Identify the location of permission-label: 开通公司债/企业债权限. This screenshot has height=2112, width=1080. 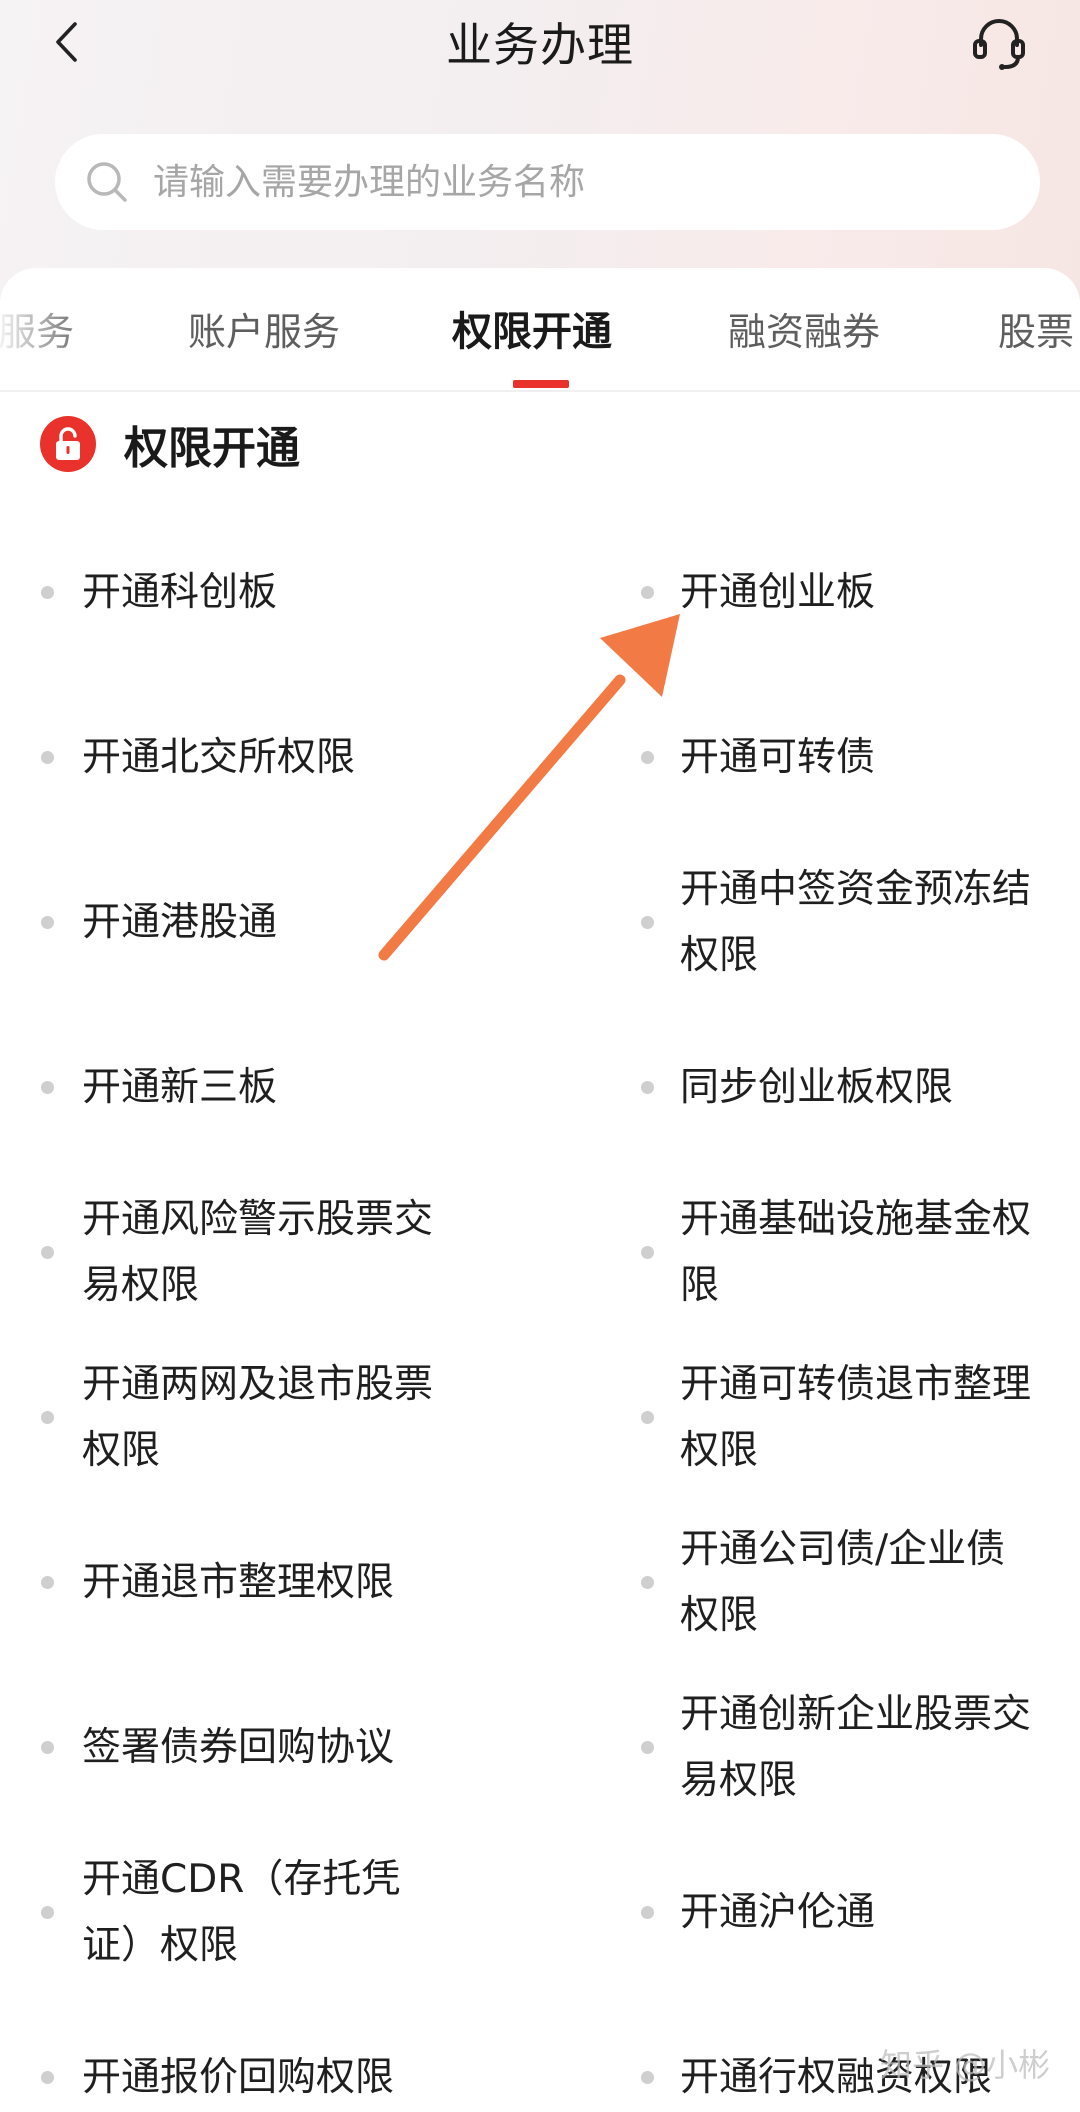
(843, 1582).